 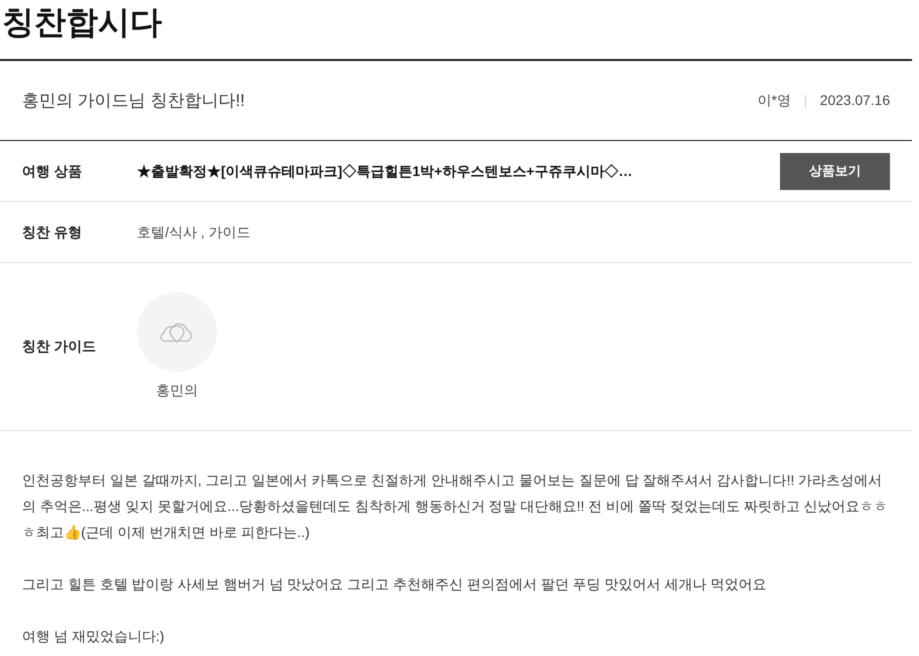 What do you see at coordinates (177, 390) in the screenshot?
I see `guide-name: 홍민의` at bounding box center [177, 390].